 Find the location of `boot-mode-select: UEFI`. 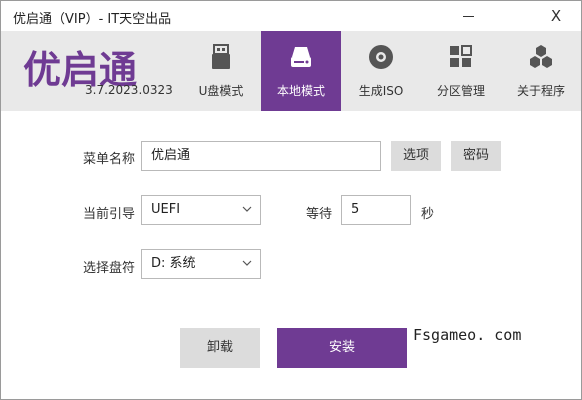

boot-mode-select: UEFI is located at coordinates (201, 210).